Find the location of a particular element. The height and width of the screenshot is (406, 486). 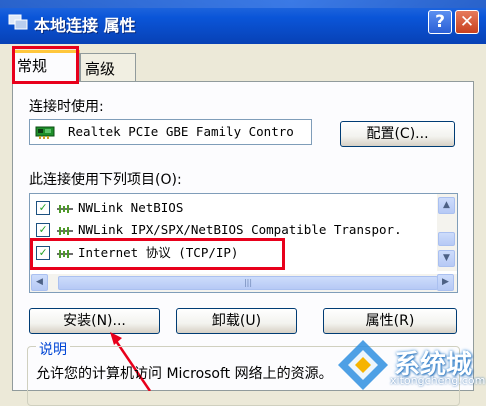

network-adapter-icon is located at coordinates (45, 132).